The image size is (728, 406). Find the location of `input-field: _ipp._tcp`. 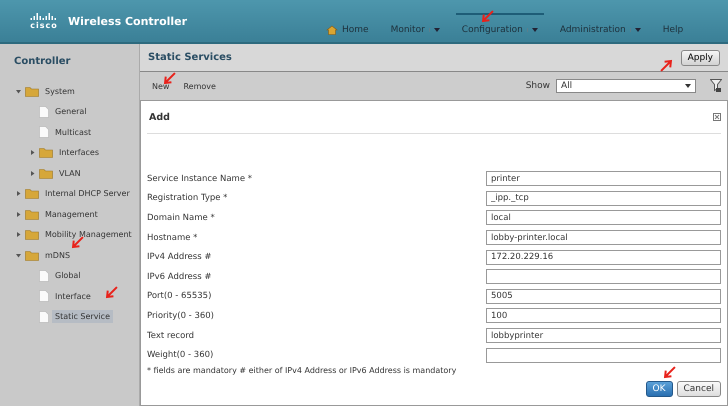

input-field: _ipp._tcp is located at coordinates (603, 198).